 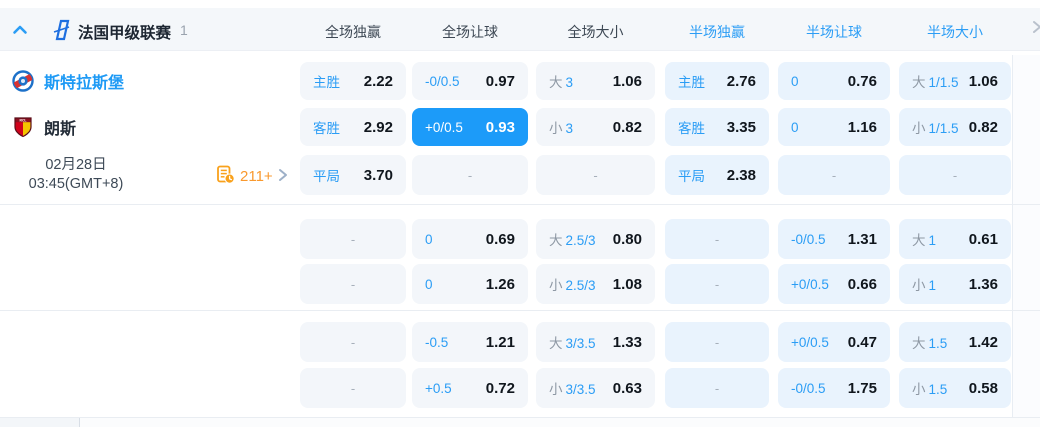 I want to click on odds-cell: 客胜 3.35, so click(x=717, y=127).